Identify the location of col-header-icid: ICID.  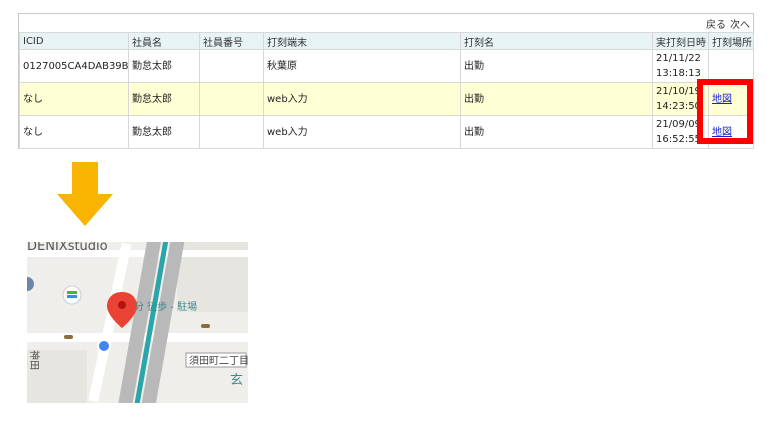
(74, 41).